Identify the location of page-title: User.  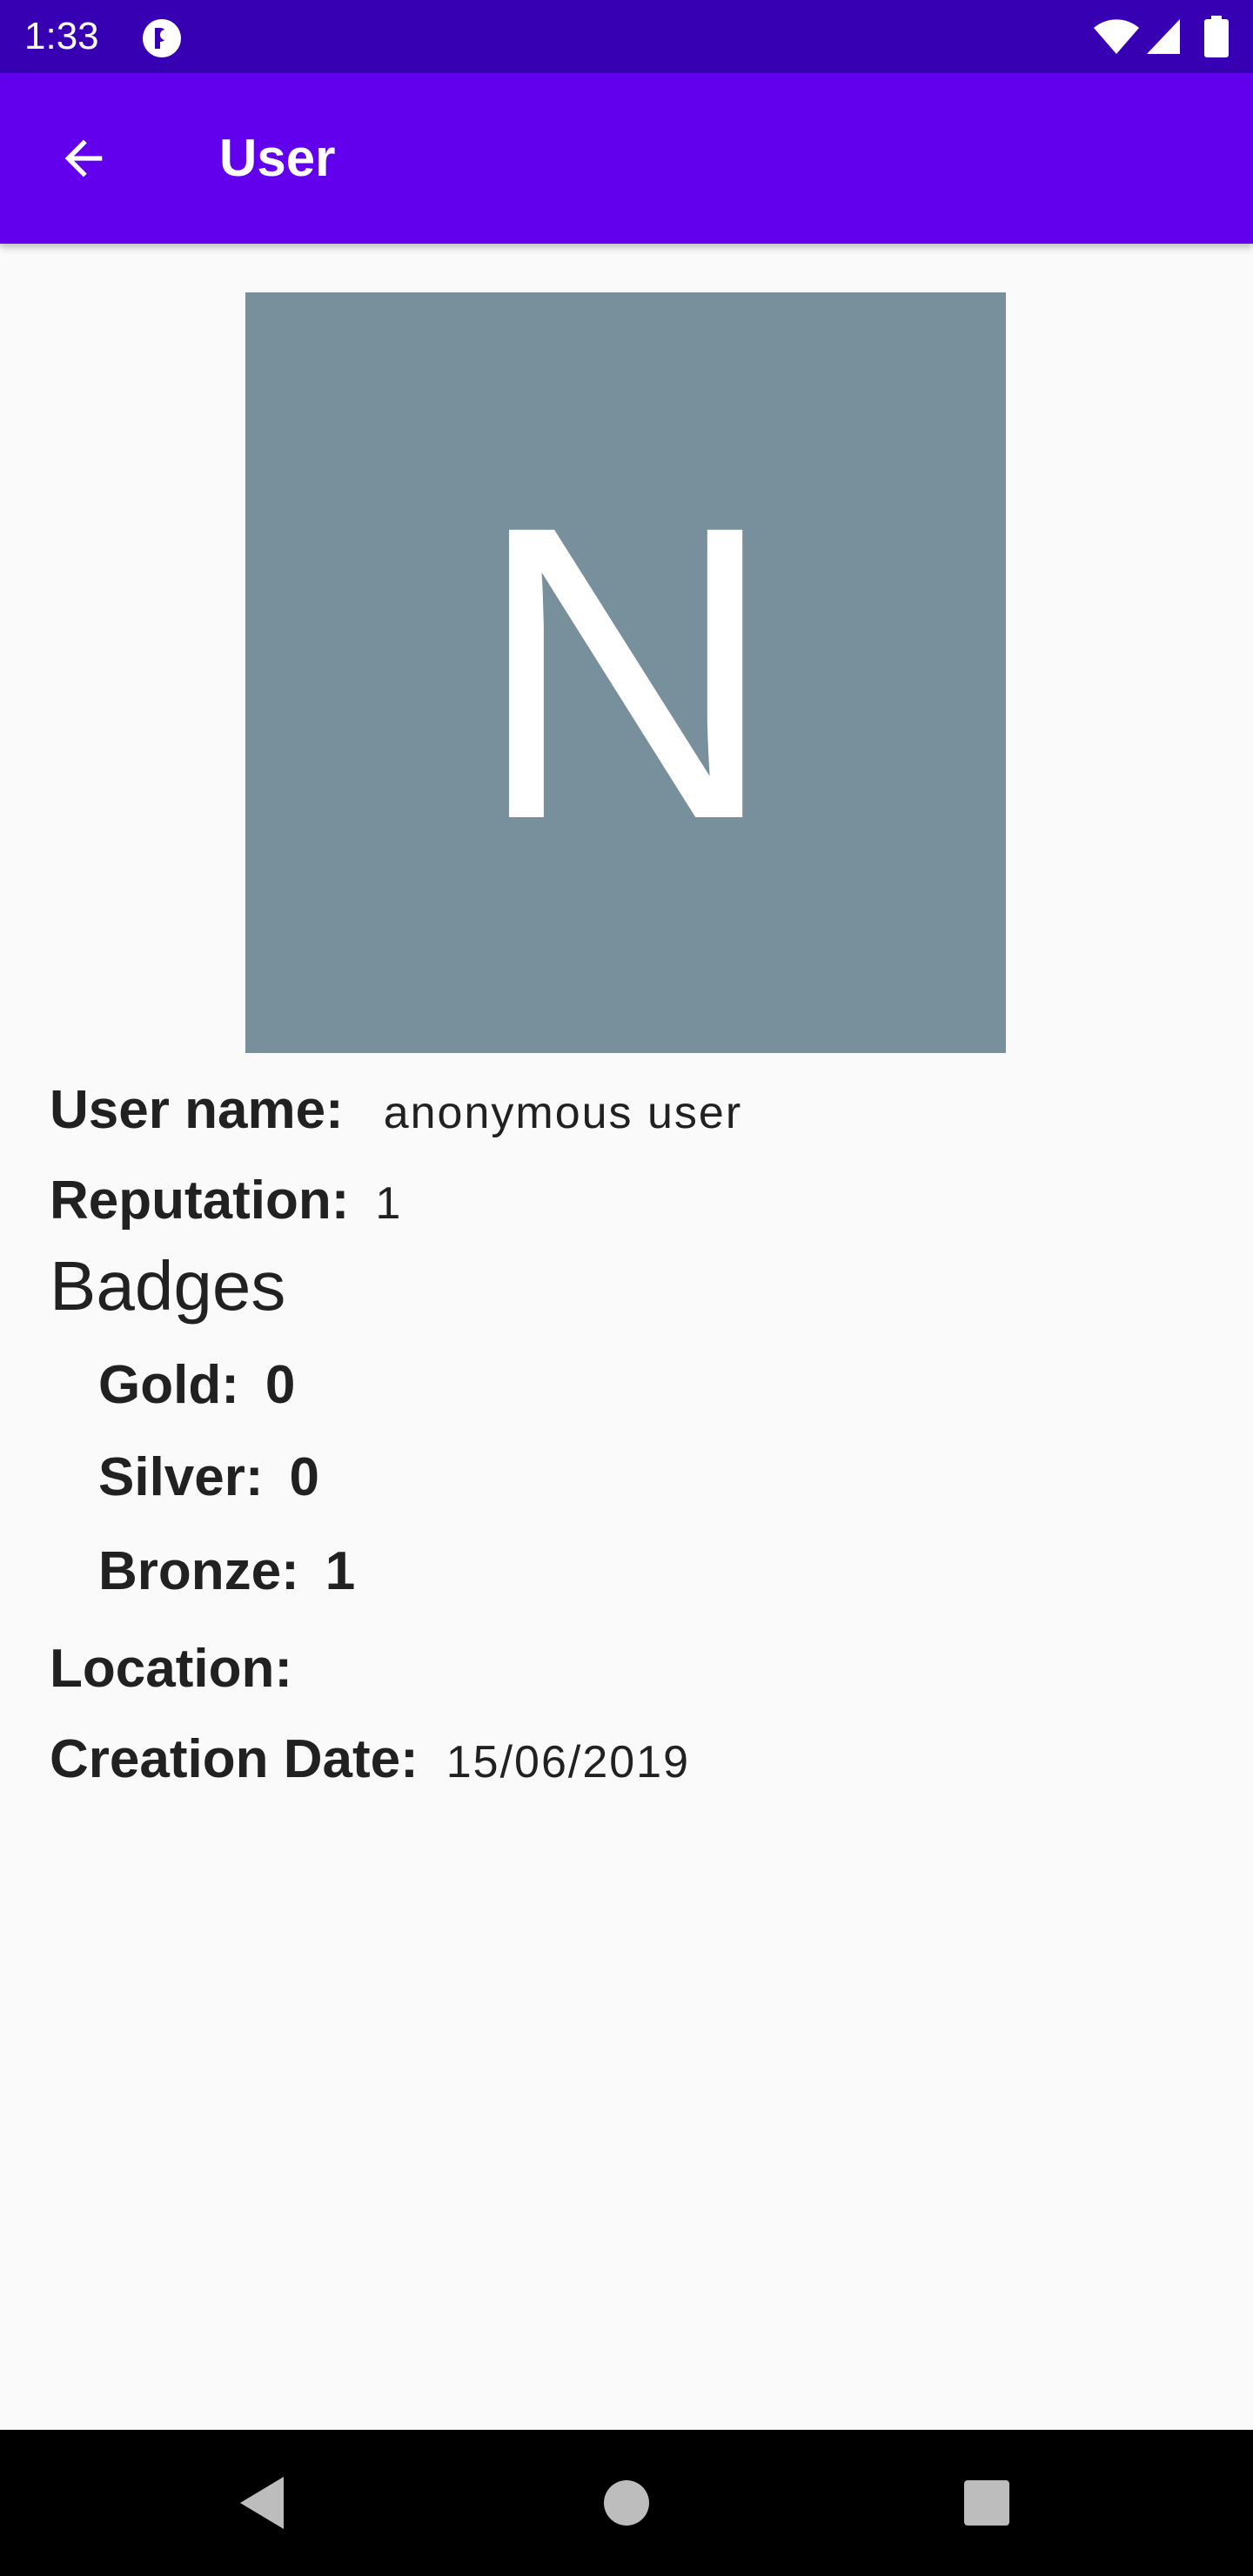
(277, 158).